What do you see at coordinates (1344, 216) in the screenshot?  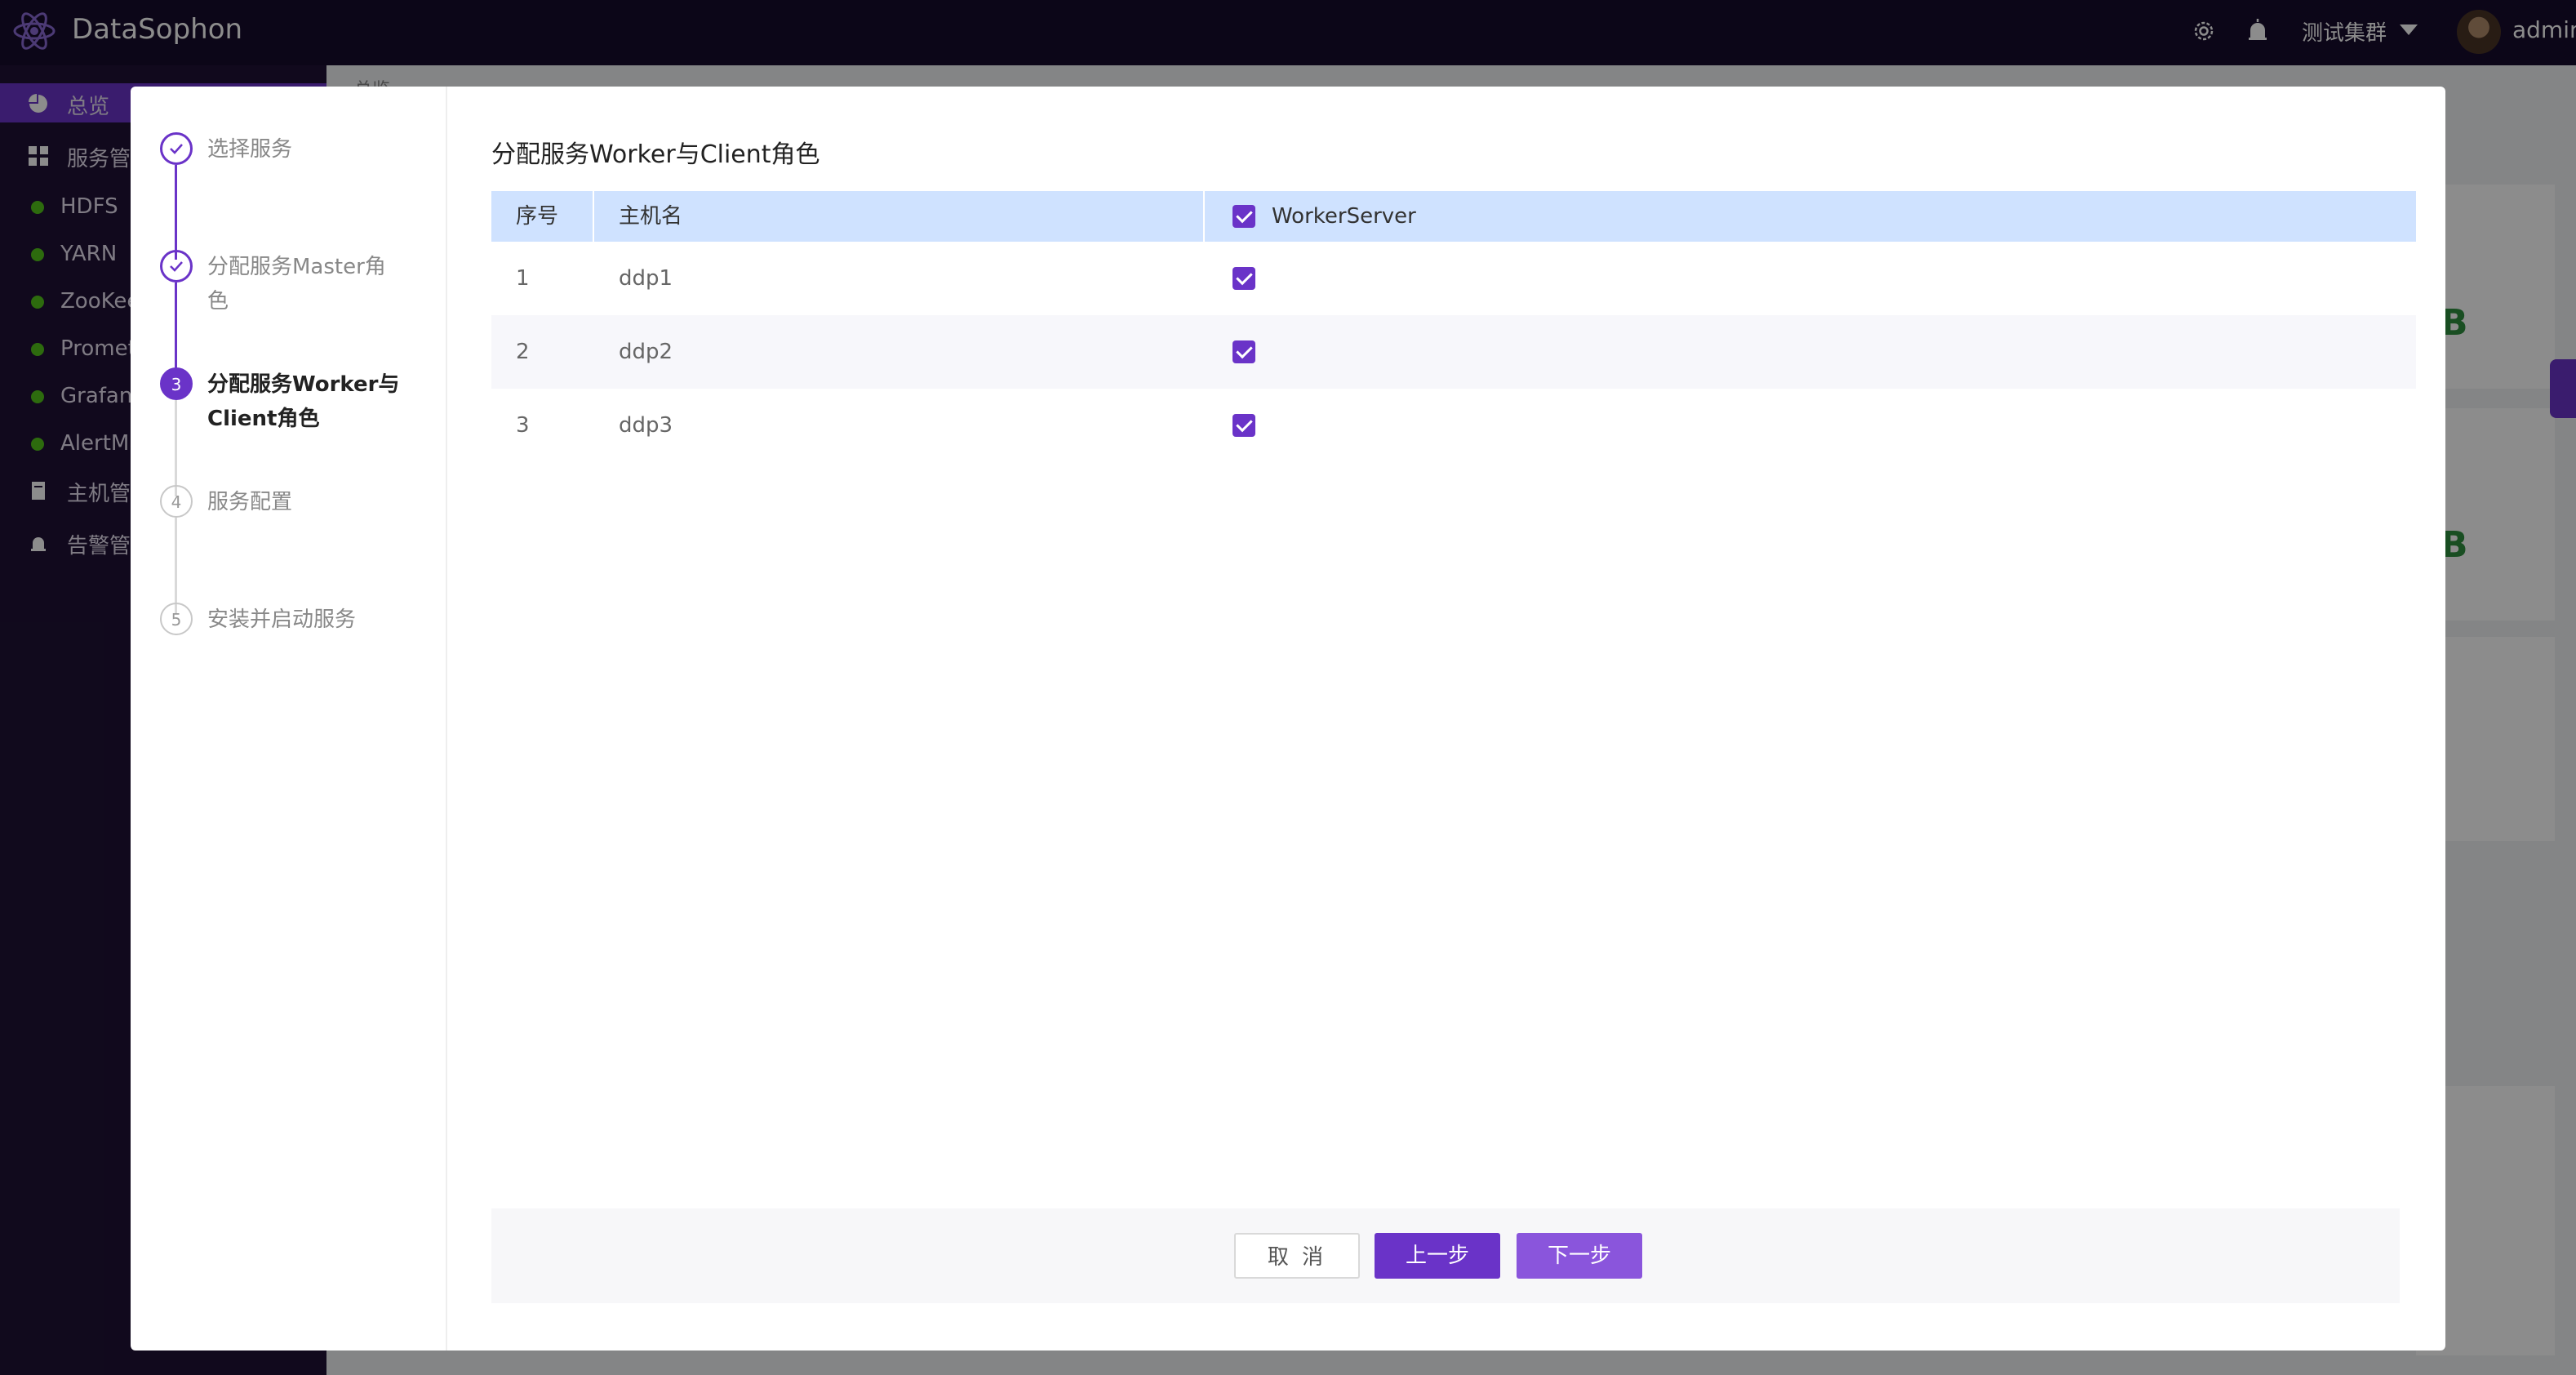 I see `column-header-workerserver: WorkerServer` at bounding box center [1344, 216].